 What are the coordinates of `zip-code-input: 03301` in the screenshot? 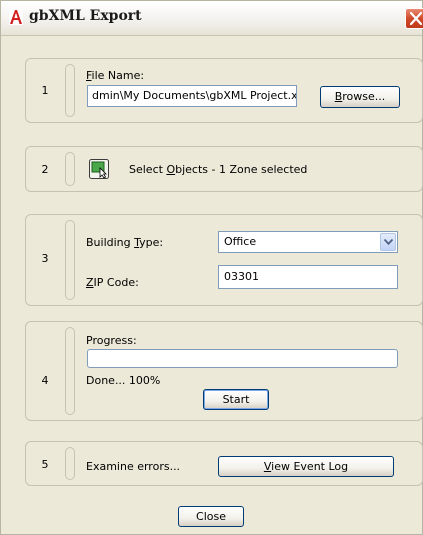 It's located at (308, 277).